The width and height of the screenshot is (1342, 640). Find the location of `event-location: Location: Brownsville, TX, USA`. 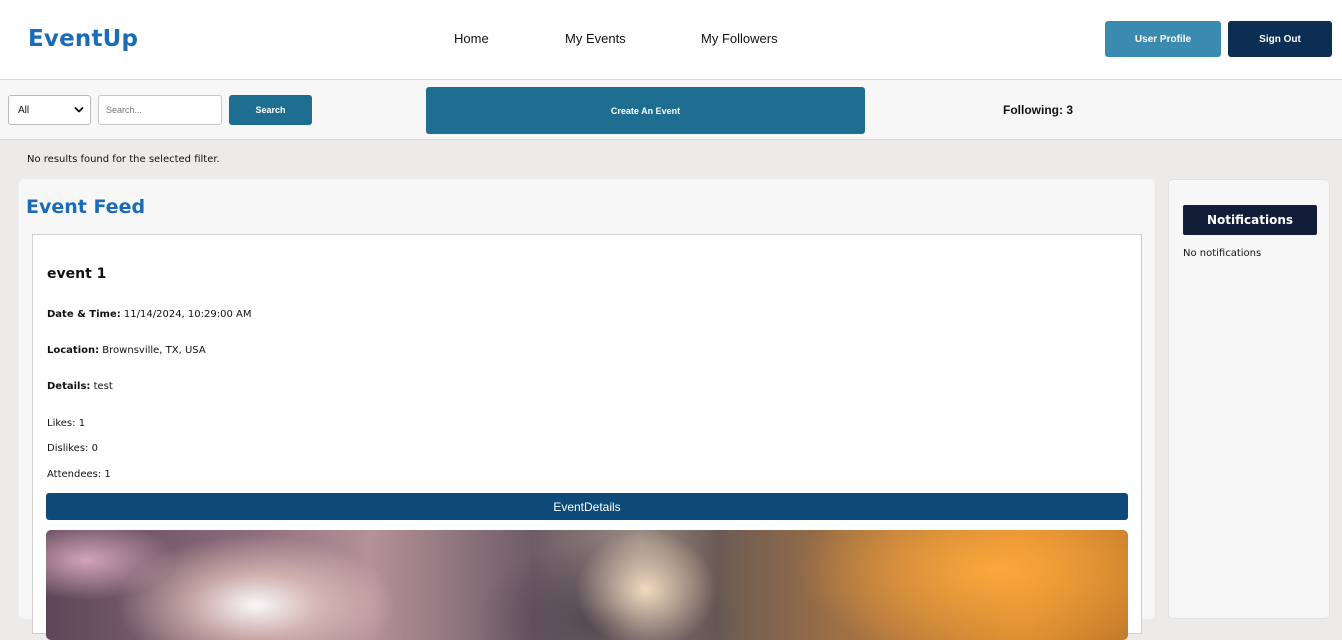

event-location: Location: Brownsville, TX, USA is located at coordinates (126, 350).